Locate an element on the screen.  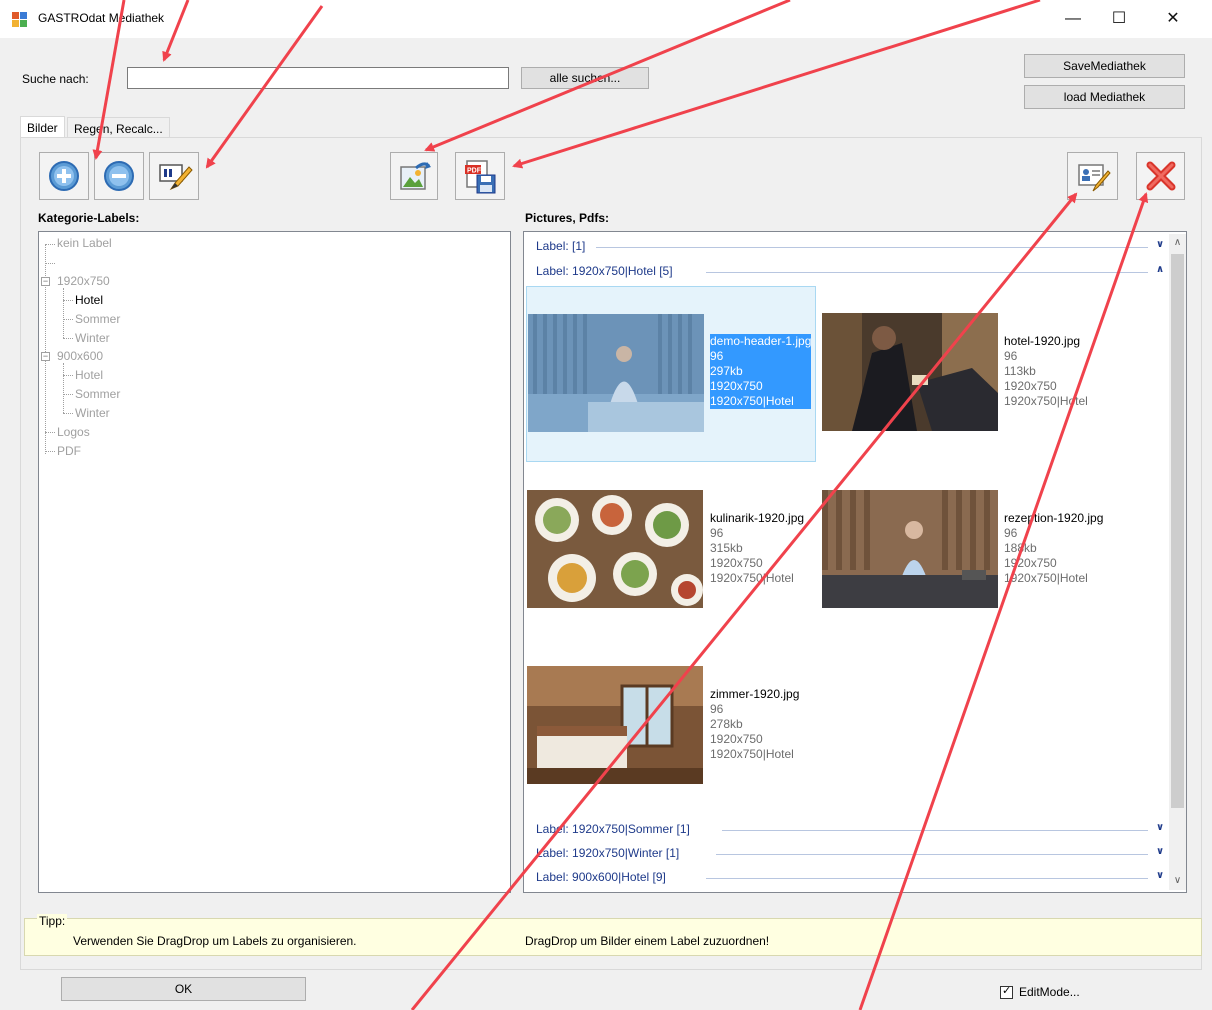
group-header-900x600-hotel: Label: 900x600|Hotel [9] ∨ is located at coordinates (850, 878).